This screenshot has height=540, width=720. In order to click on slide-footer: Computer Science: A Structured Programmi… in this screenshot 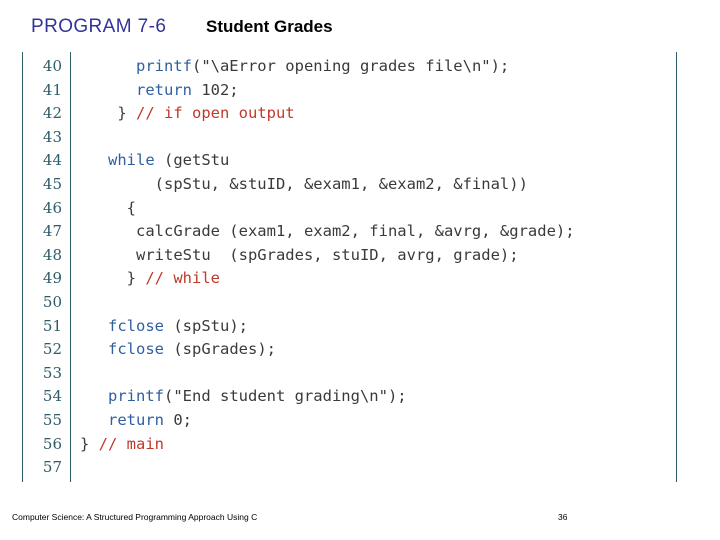, I will do `click(360, 522)`.